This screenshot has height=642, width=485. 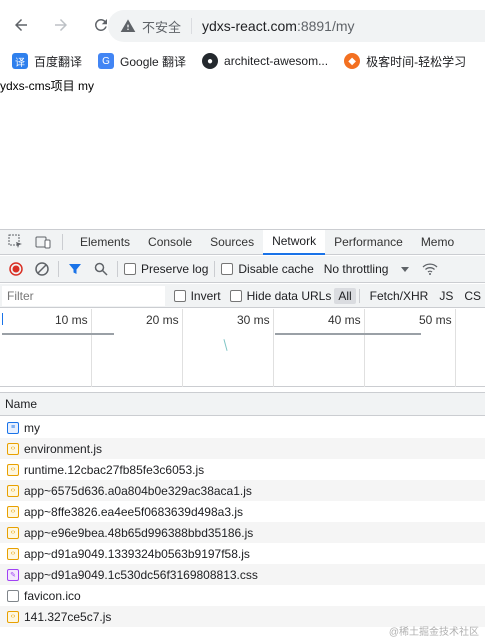 I want to click on dropdown-arrow-icon, so click(x=405, y=269).